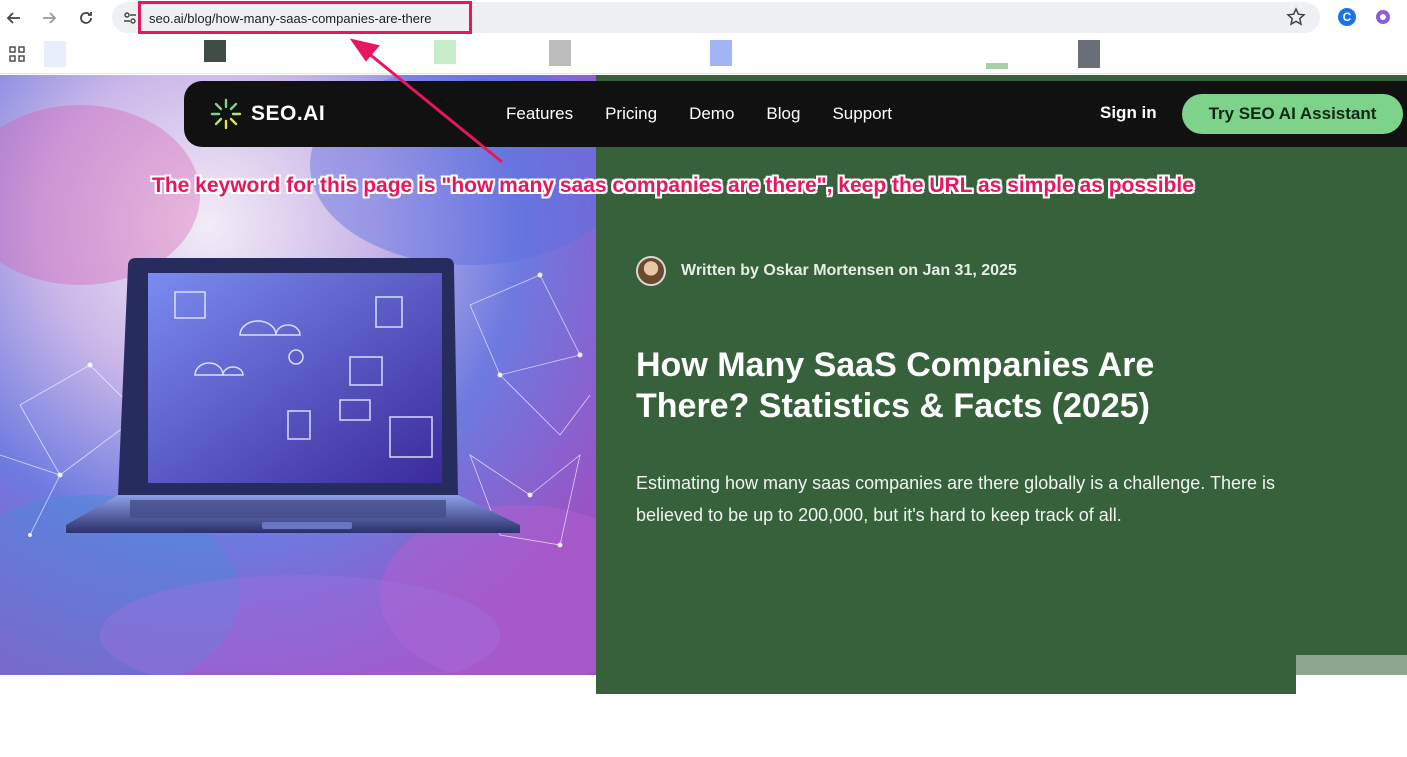  I want to click on forward-arrow-icon, so click(50, 18).